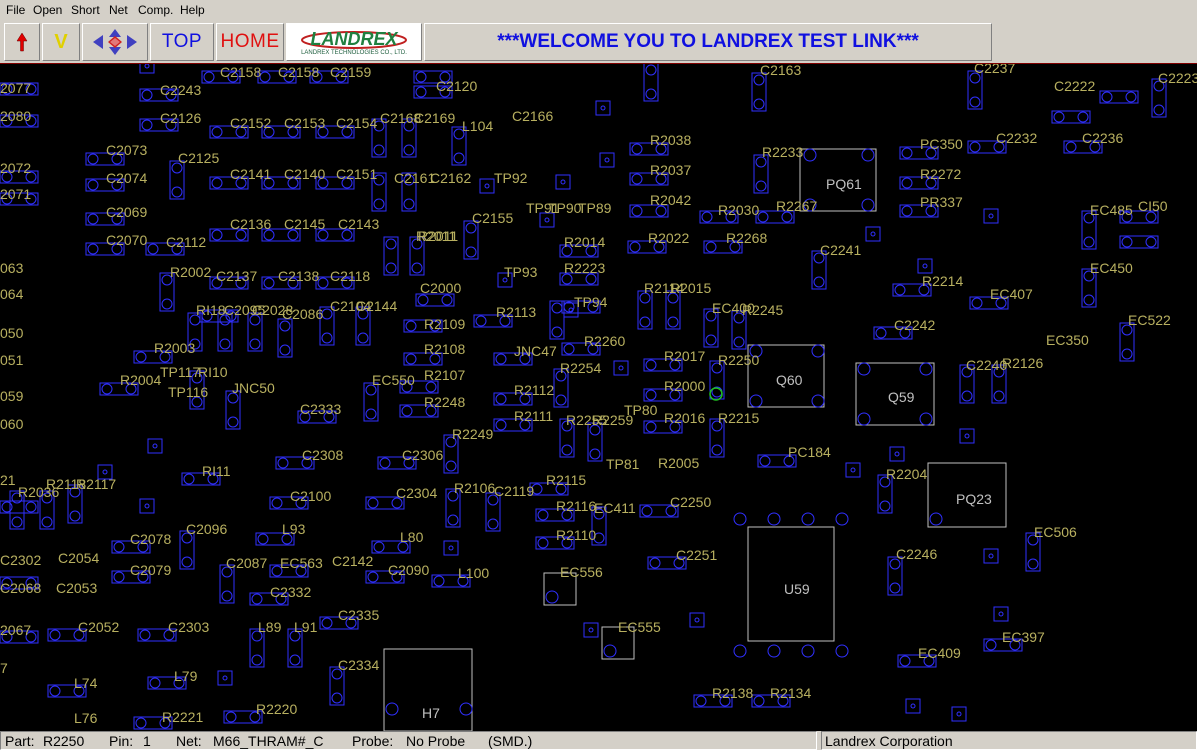  Describe the element at coordinates (533, 416) in the screenshot. I see `component-label: R2111` at that location.